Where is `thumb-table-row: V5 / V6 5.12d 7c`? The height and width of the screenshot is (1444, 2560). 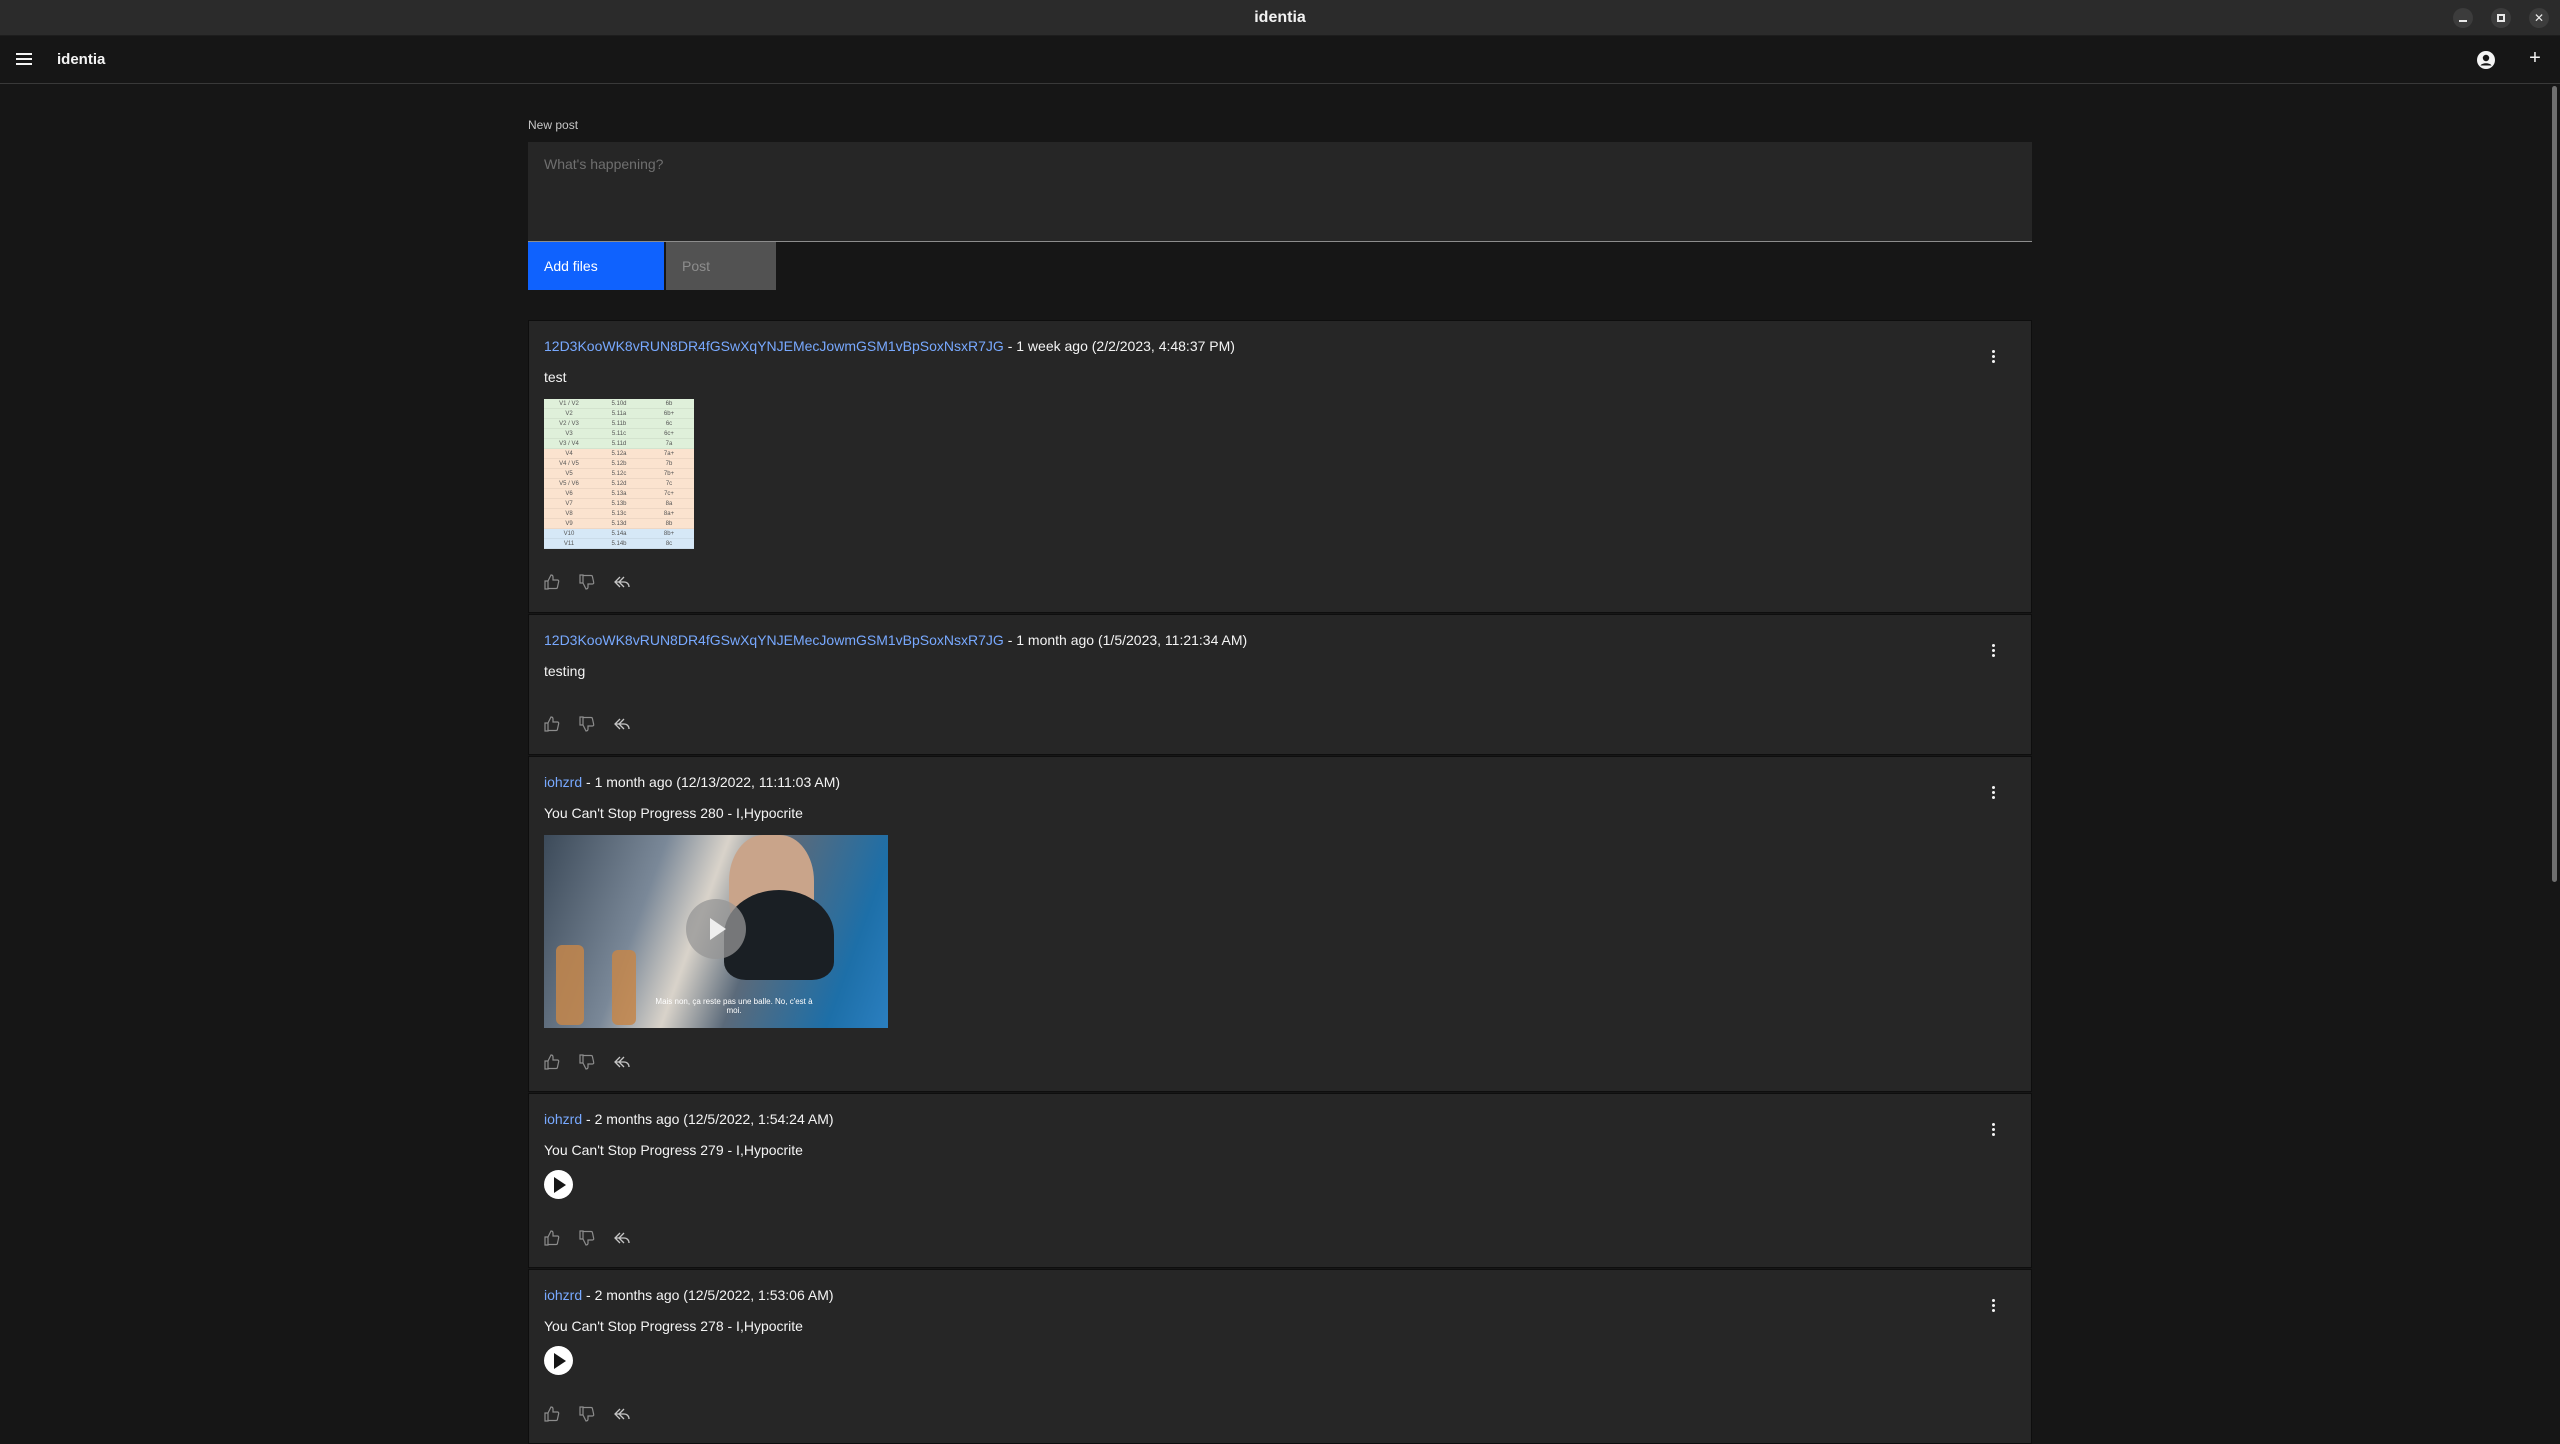 thumb-table-row: V5 / V6 5.12d 7c is located at coordinates (619, 484).